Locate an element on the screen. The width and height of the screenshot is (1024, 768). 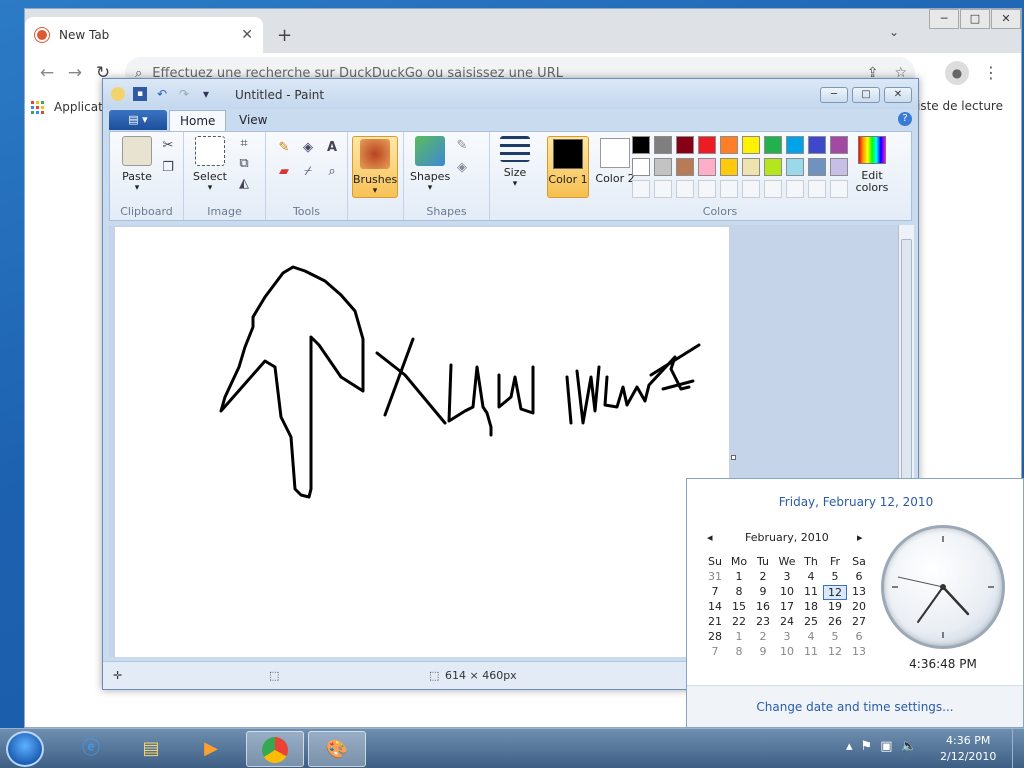
redo-icon: ↷ is located at coordinates (184, 94).